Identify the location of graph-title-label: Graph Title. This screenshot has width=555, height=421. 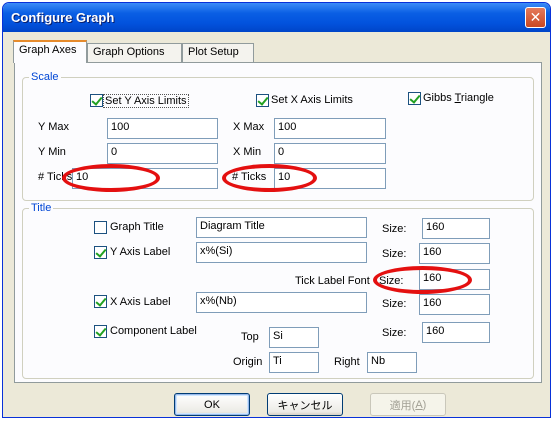
(137, 227).